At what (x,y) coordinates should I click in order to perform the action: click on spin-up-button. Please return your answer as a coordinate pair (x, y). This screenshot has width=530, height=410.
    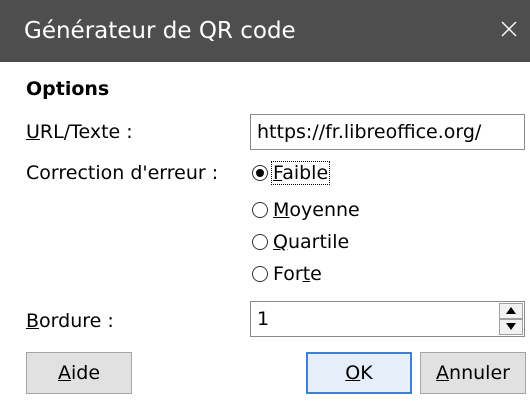
    Looking at the image, I should click on (511, 311).